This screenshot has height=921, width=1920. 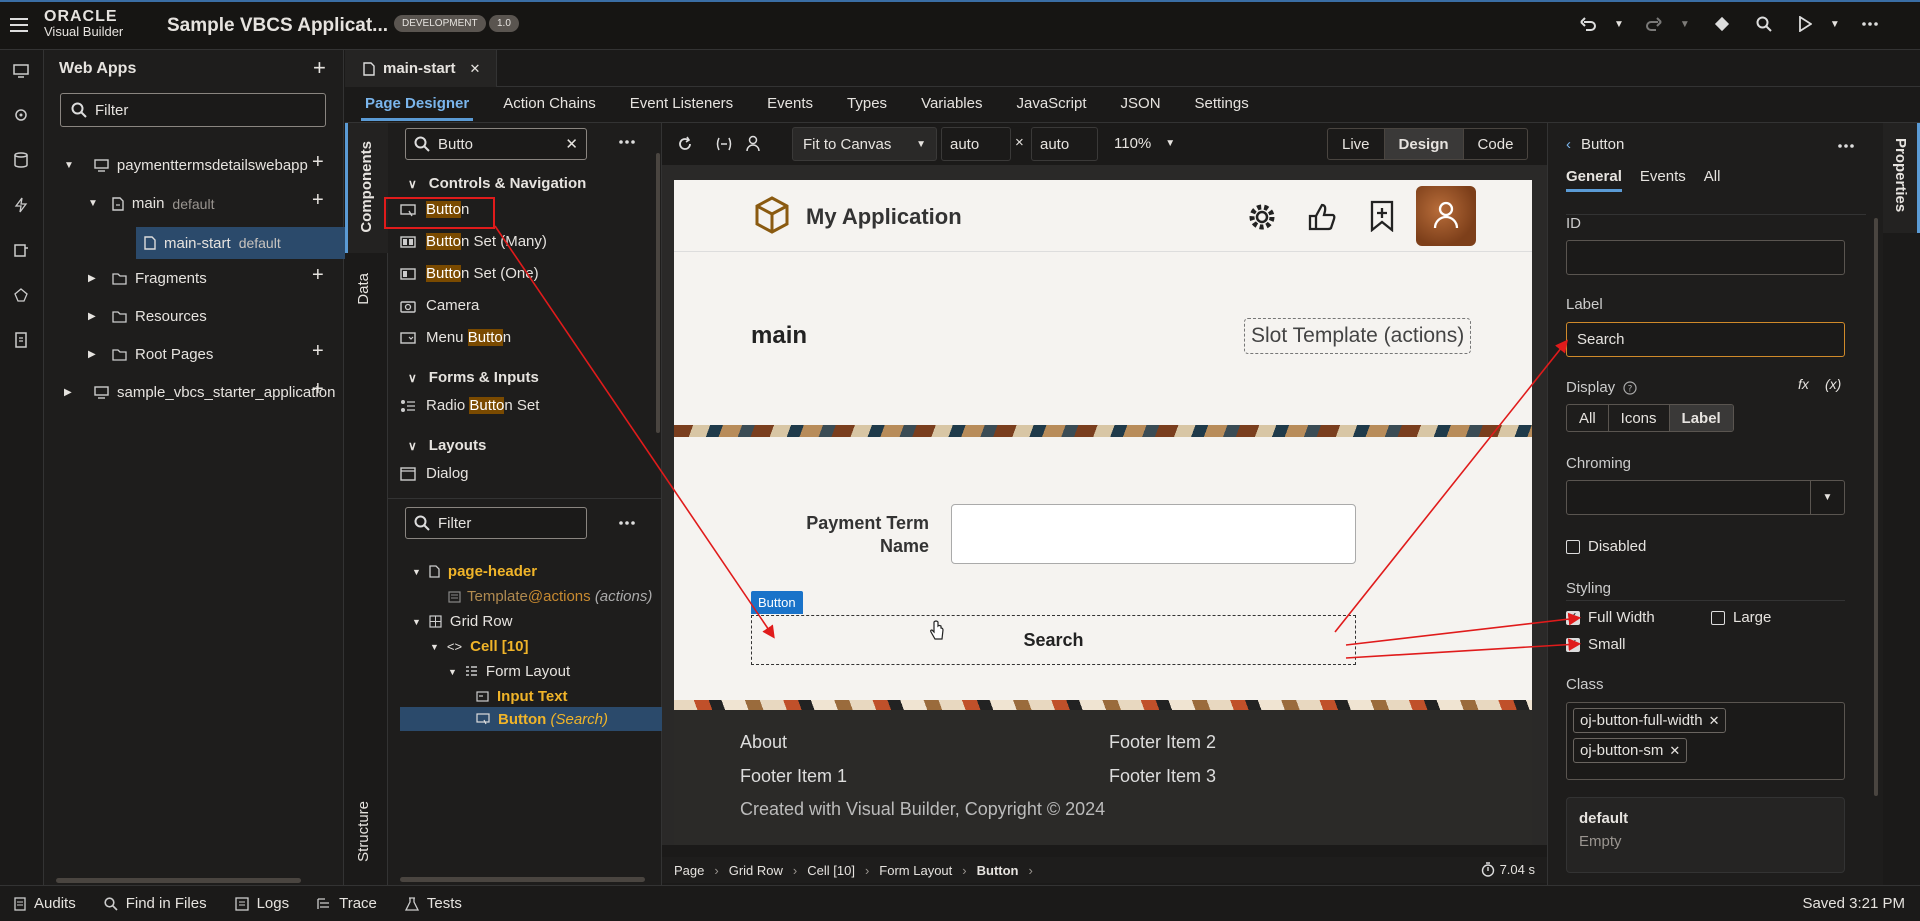 What do you see at coordinates (1446, 216) in the screenshot?
I see `avatar` at bounding box center [1446, 216].